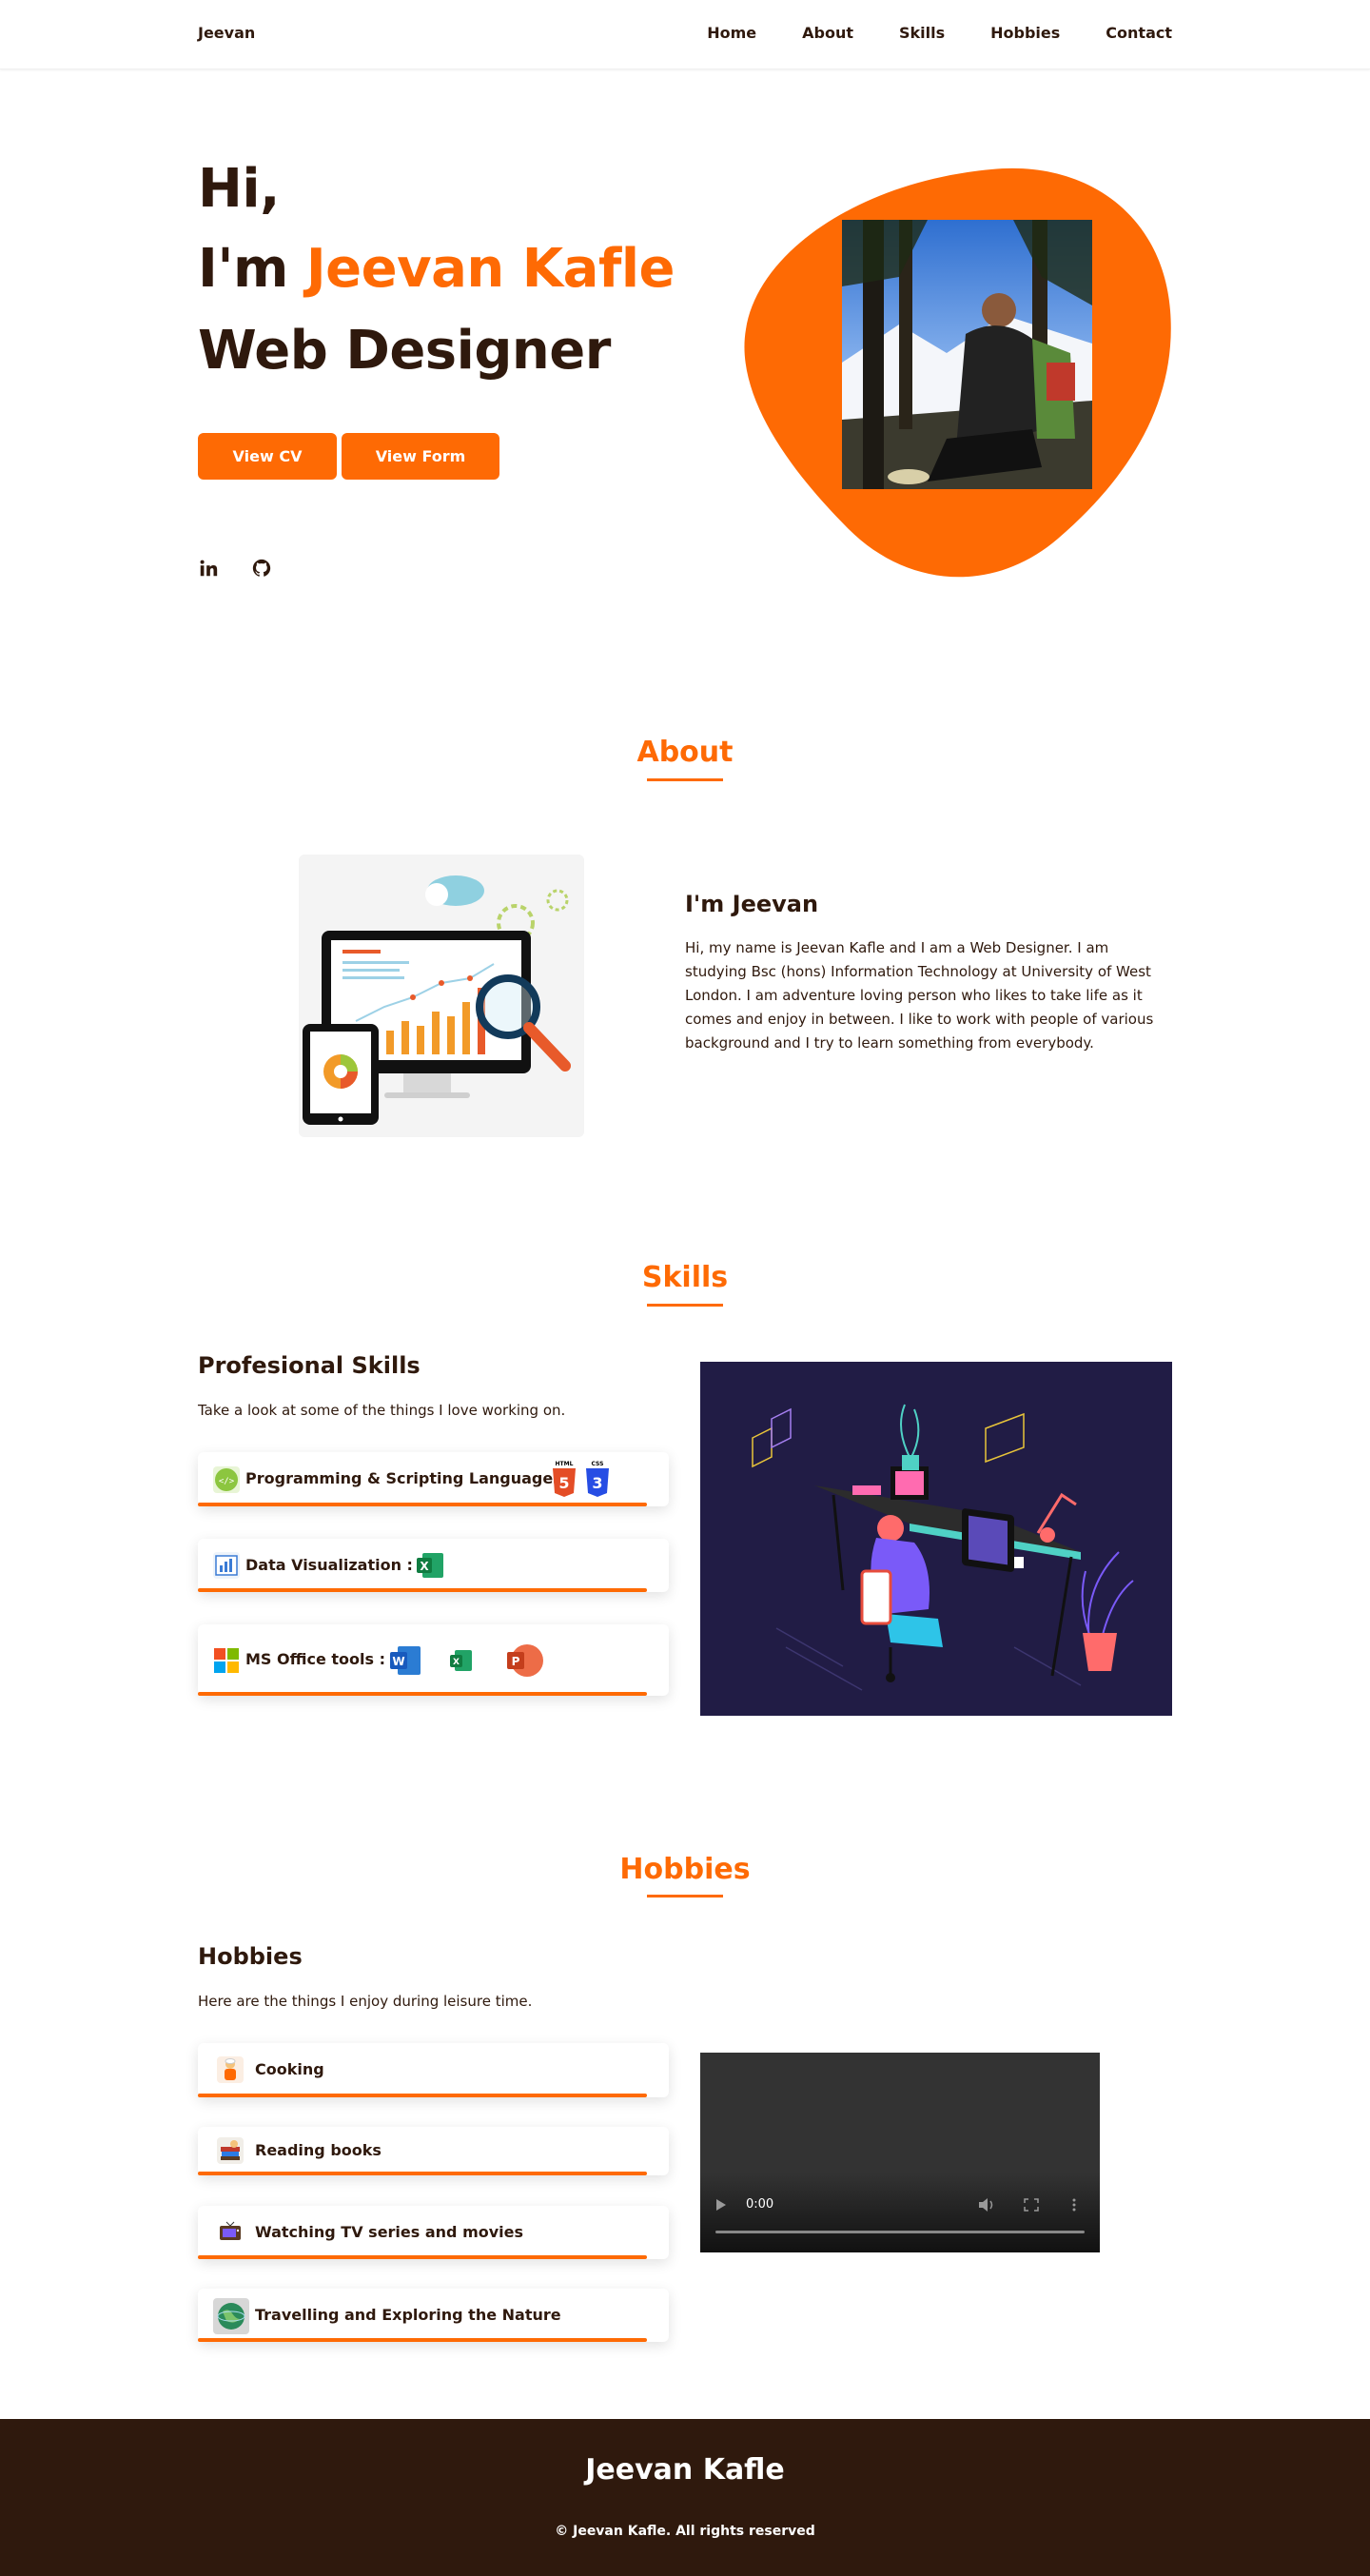 This screenshot has height=2576, width=1370. I want to click on view-cv-button: View CV, so click(267, 456).